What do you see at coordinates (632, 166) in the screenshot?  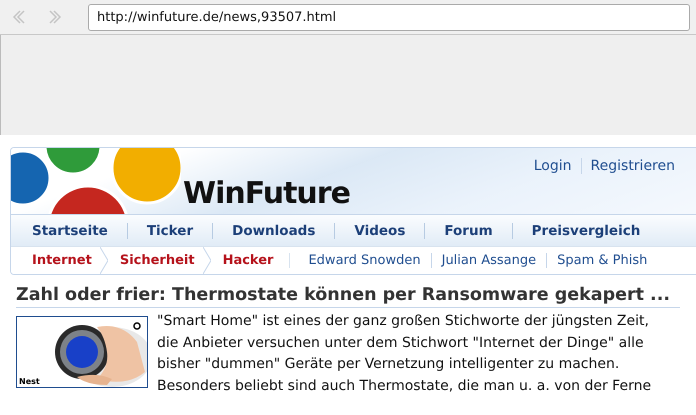 I see `account-link: Registrieren` at bounding box center [632, 166].